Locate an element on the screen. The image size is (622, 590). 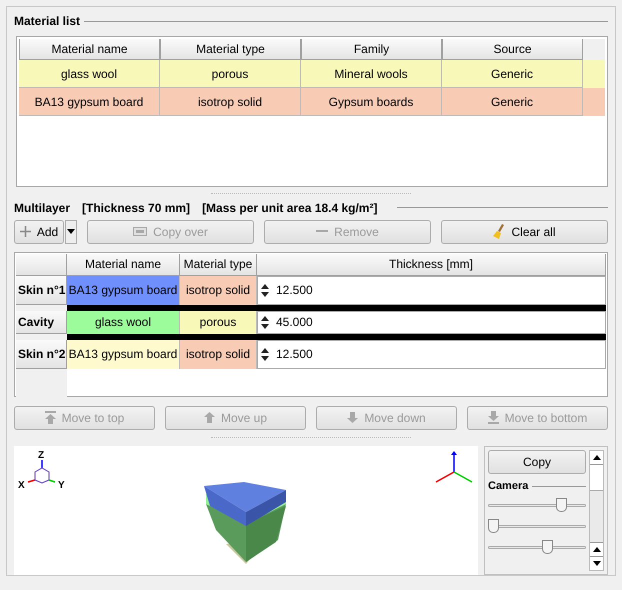
table-cell: porous is located at coordinates (218, 322).